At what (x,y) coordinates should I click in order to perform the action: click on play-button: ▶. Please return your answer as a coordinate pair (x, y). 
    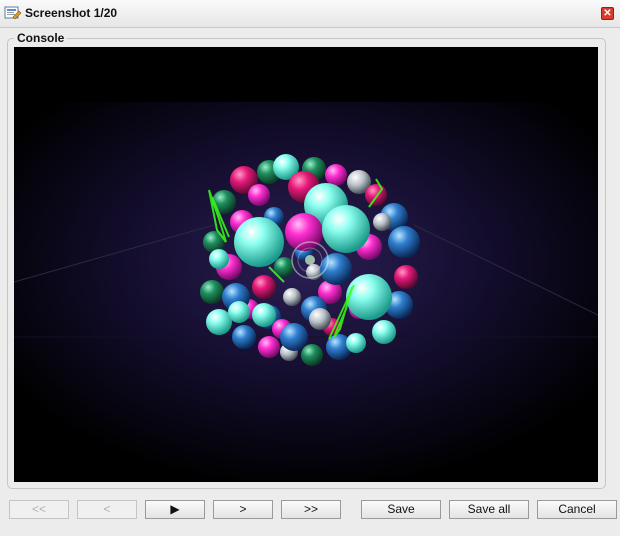
    Looking at the image, I should click on (175, 509).